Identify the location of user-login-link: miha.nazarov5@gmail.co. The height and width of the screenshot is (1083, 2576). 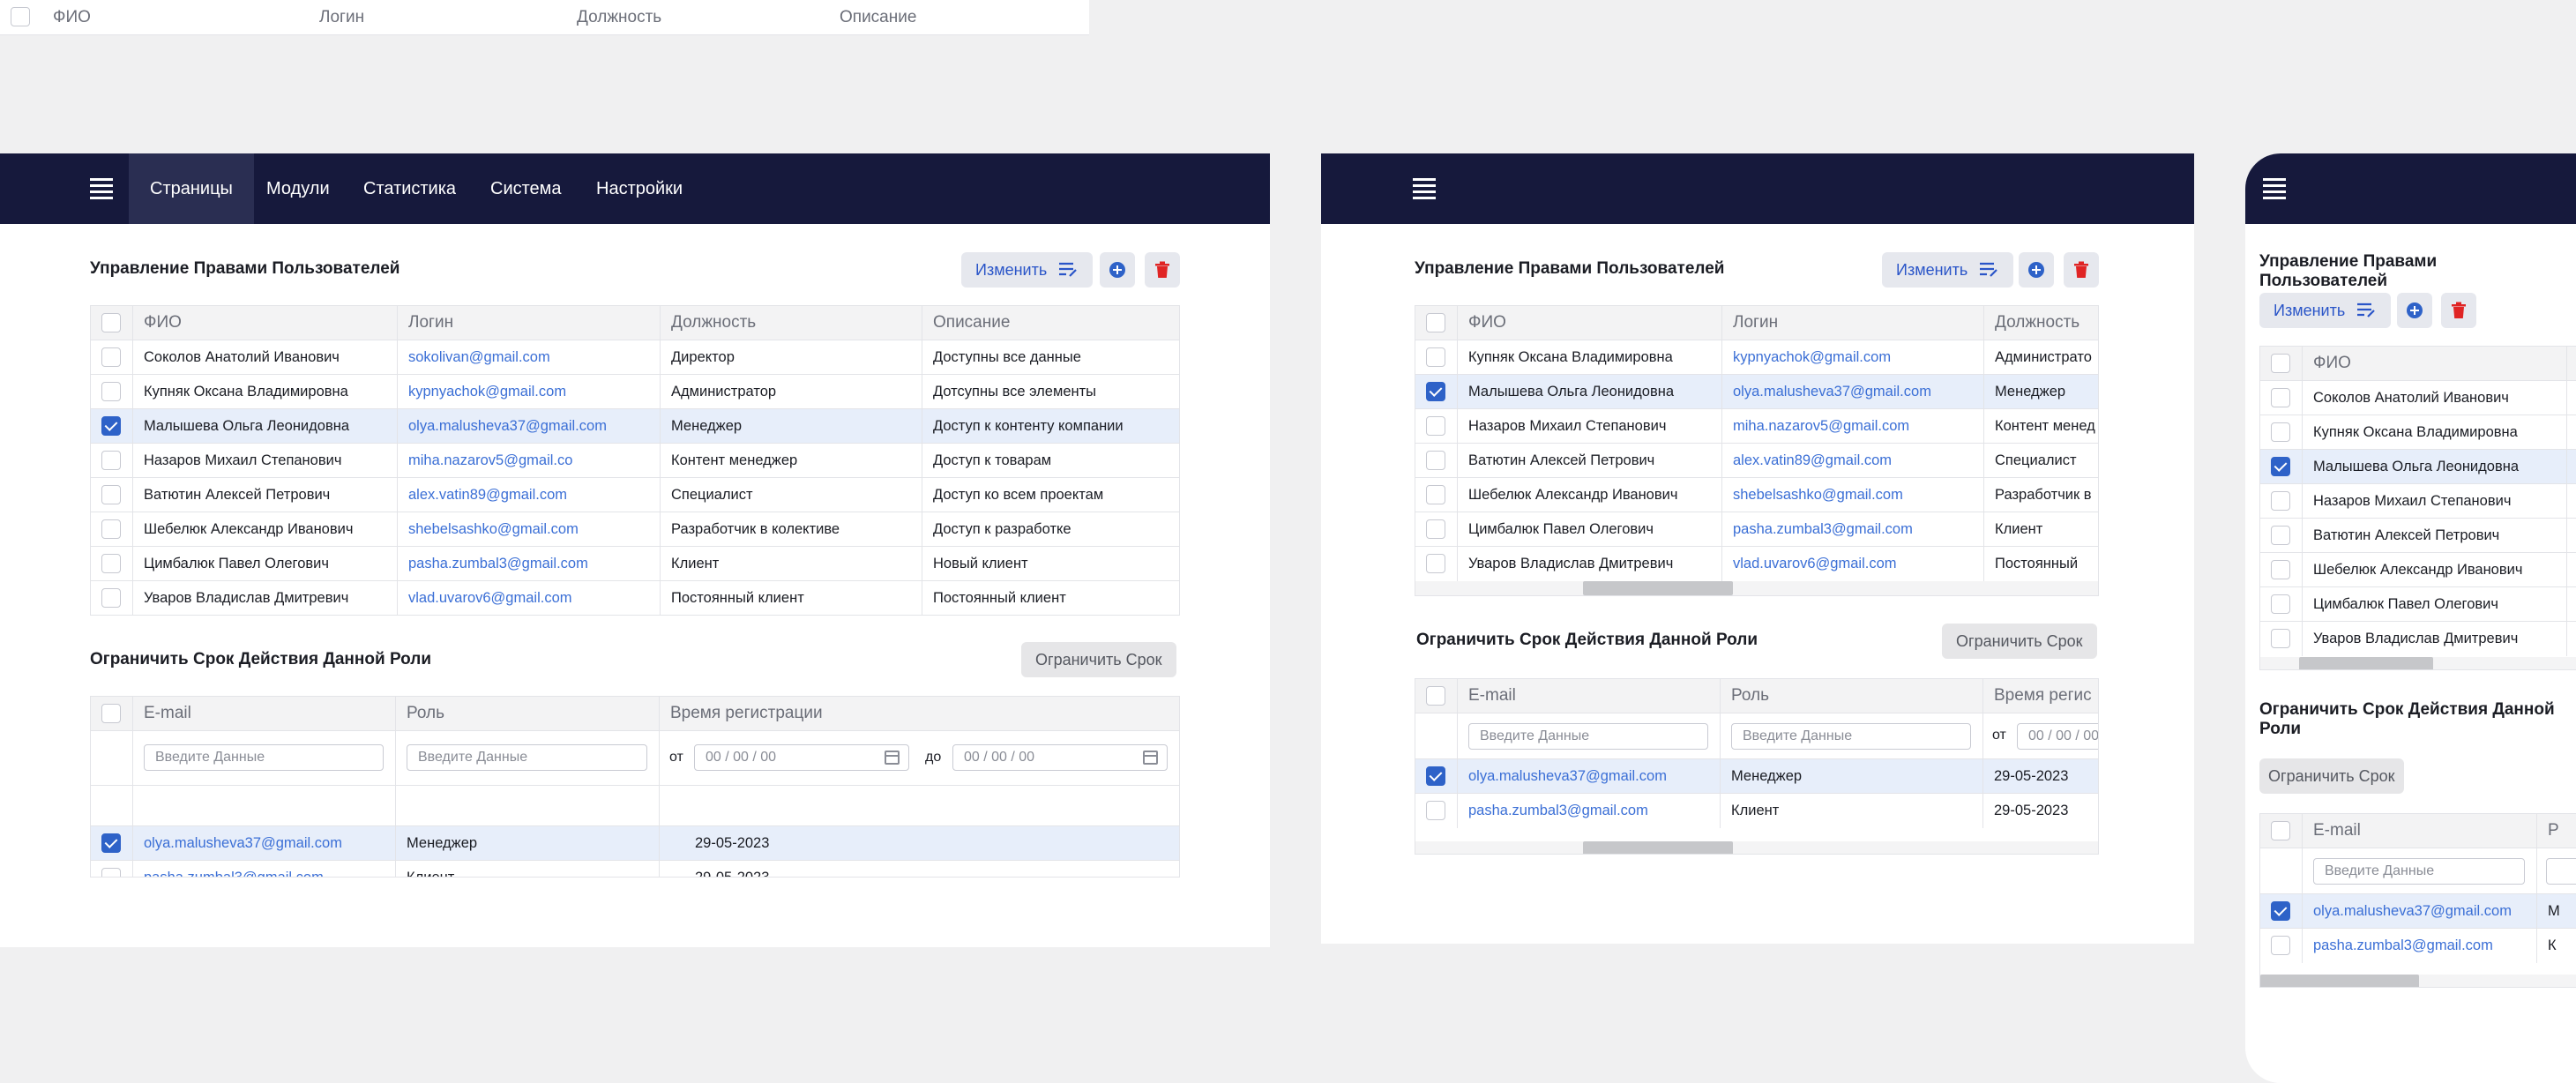
(528, 461).